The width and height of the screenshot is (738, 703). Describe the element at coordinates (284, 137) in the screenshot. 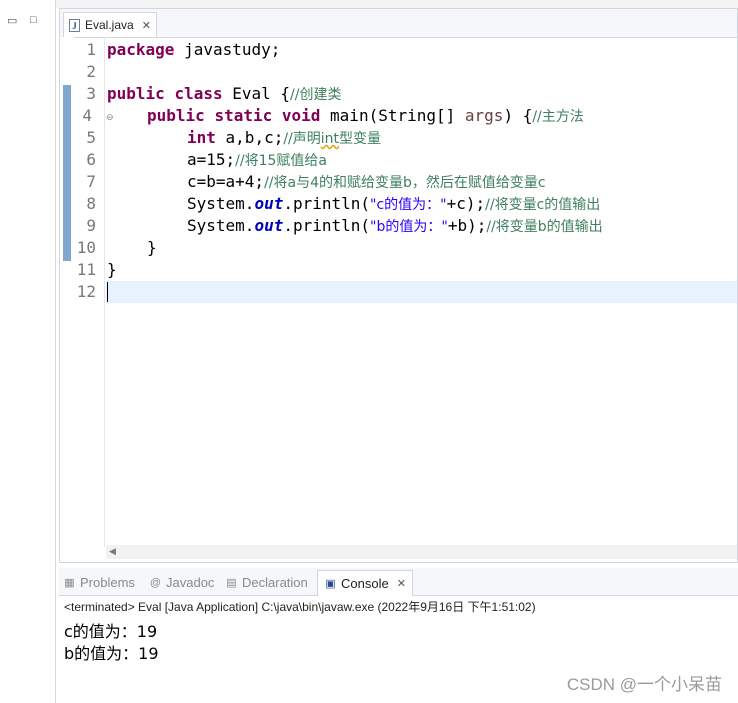

I see `code-line: int a,b,c;//声明int型变量` at that location.